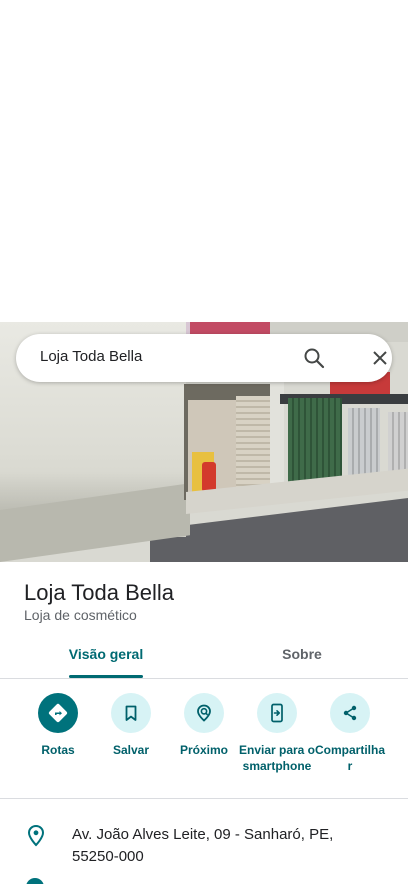  Describe the element at coordinates (315, 442) in the screenshot. I see `photo-green-door` at that location.